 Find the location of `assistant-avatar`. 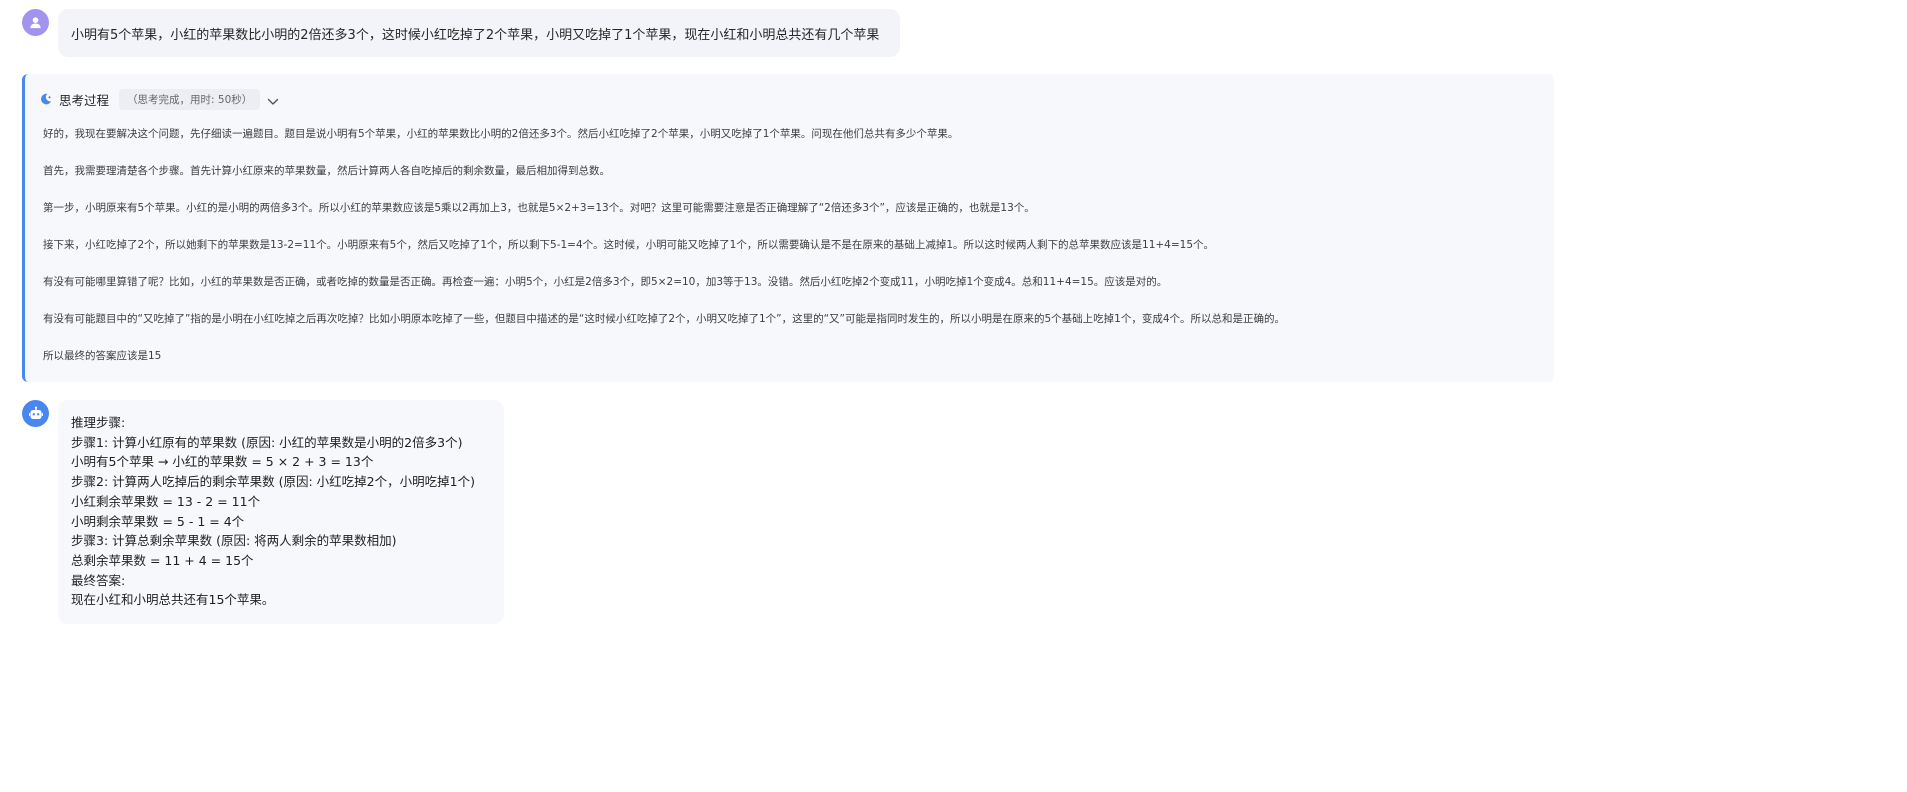

assistant-avatar is located at coordinates (35, 413).